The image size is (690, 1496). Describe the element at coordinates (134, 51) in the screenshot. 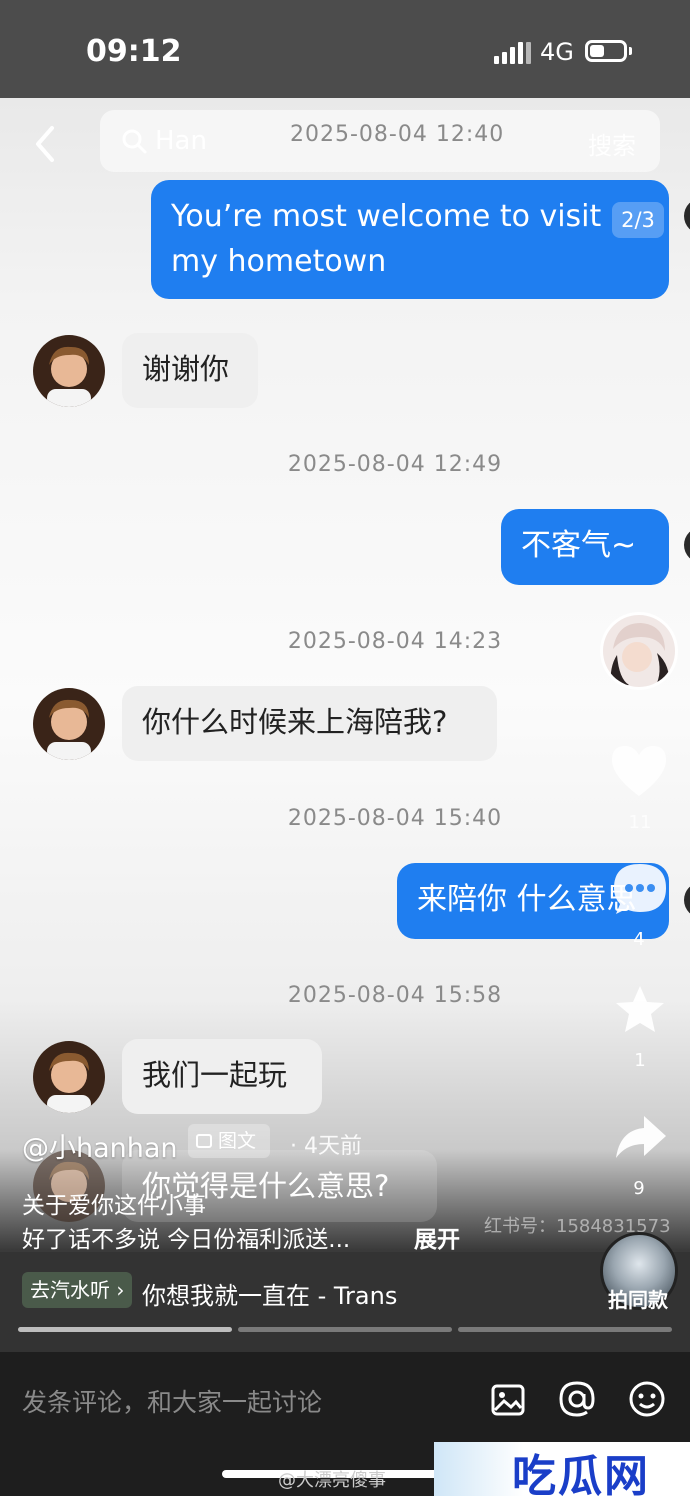

I see `status-time: 09:12` at that location.